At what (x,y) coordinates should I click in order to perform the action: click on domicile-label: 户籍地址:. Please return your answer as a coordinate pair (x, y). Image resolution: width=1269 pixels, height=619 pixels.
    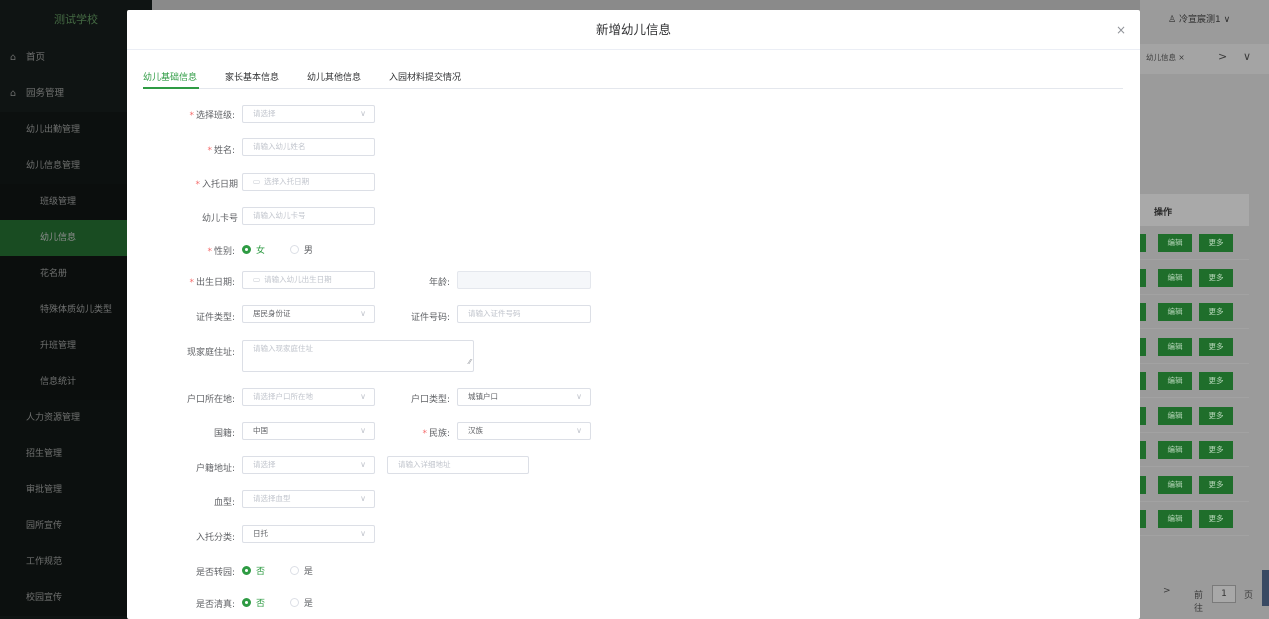
    Looking at the image, I should click on (215, 469).